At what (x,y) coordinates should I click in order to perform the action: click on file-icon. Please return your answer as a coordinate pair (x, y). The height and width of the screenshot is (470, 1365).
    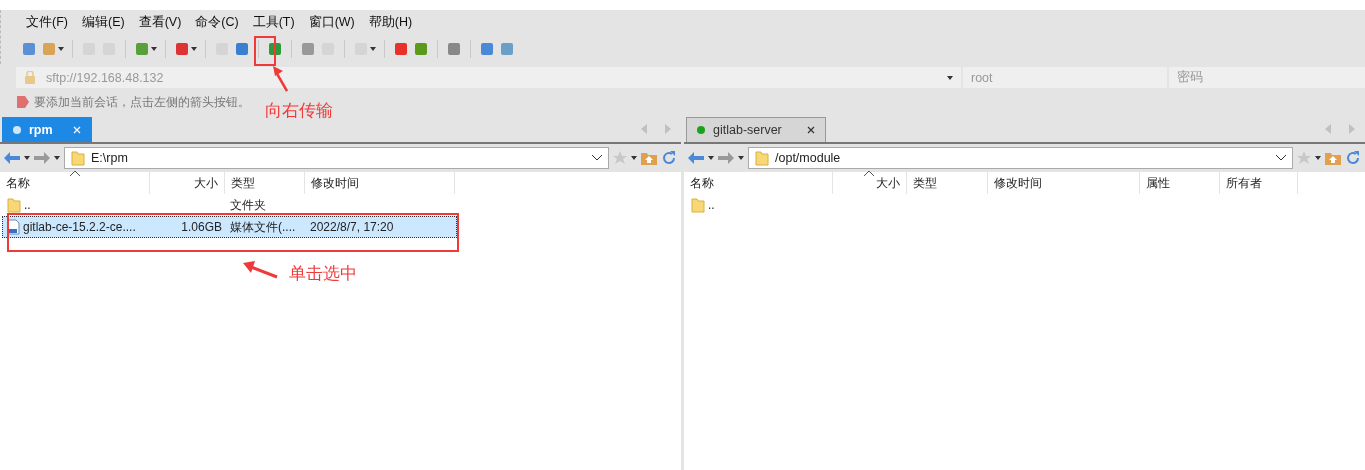
    Looking at the image, I should click on (13, 227).